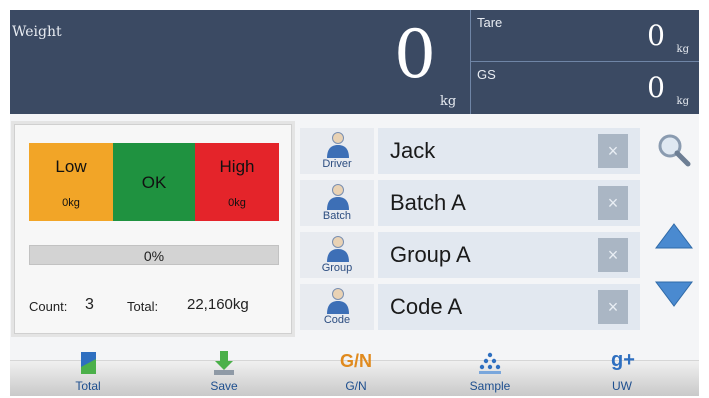 This screenshot has width=709, height=398. Describe the element at coordinates (490, 363) in the screenshot. I see `sample-icon` at that location.